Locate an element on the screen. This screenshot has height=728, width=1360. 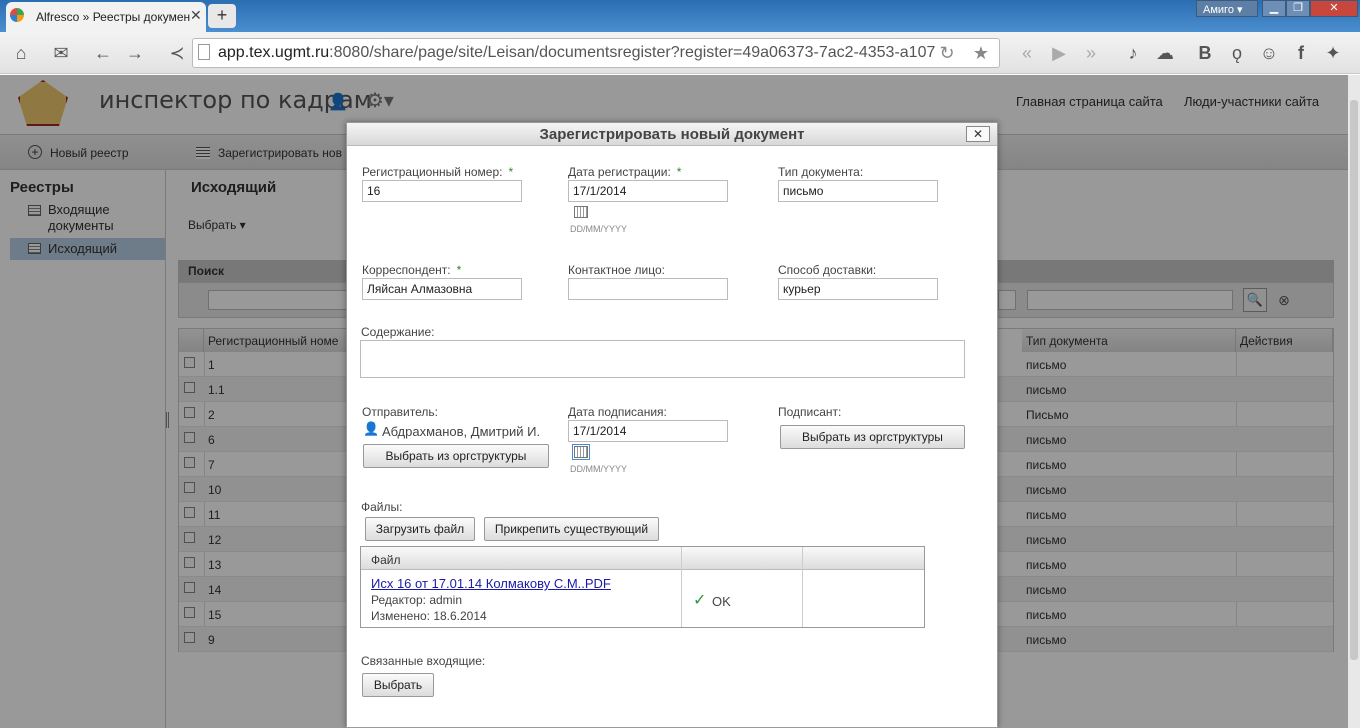
correspondent-label: Корреспондент: * is located at coordinates (411, 270).